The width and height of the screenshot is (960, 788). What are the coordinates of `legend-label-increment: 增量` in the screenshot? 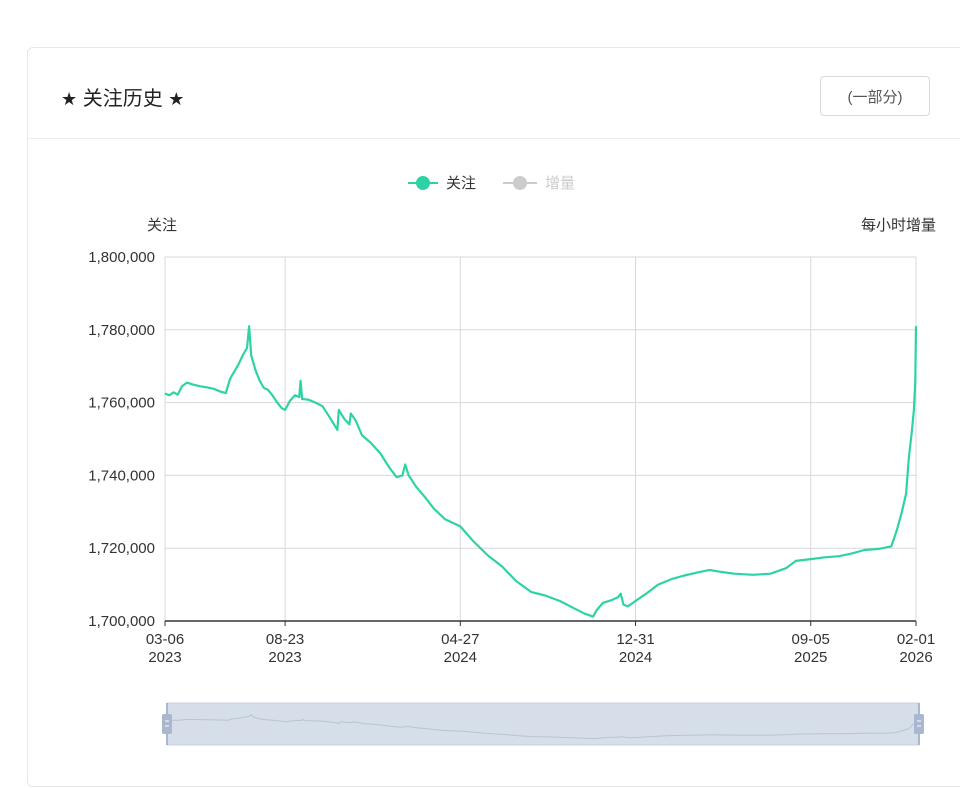 It's located at (560, 183).